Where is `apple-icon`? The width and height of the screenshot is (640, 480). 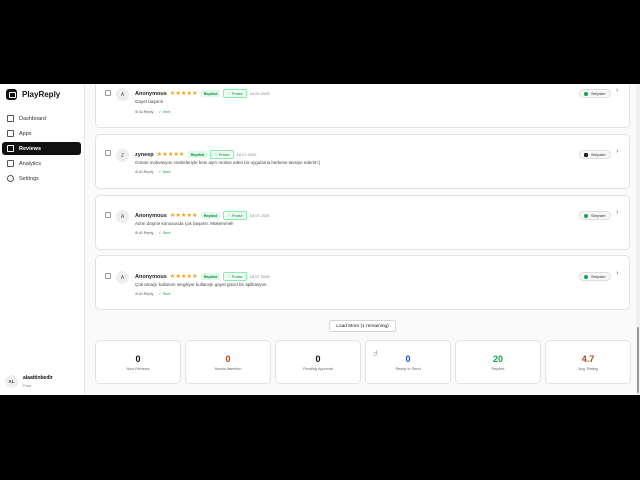
apple-icon is located at coordinates (586, 154).